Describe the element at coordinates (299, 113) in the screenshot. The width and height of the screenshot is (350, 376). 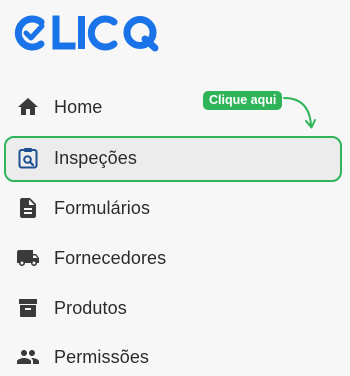
I see `hint-arrow-icon` at that location.